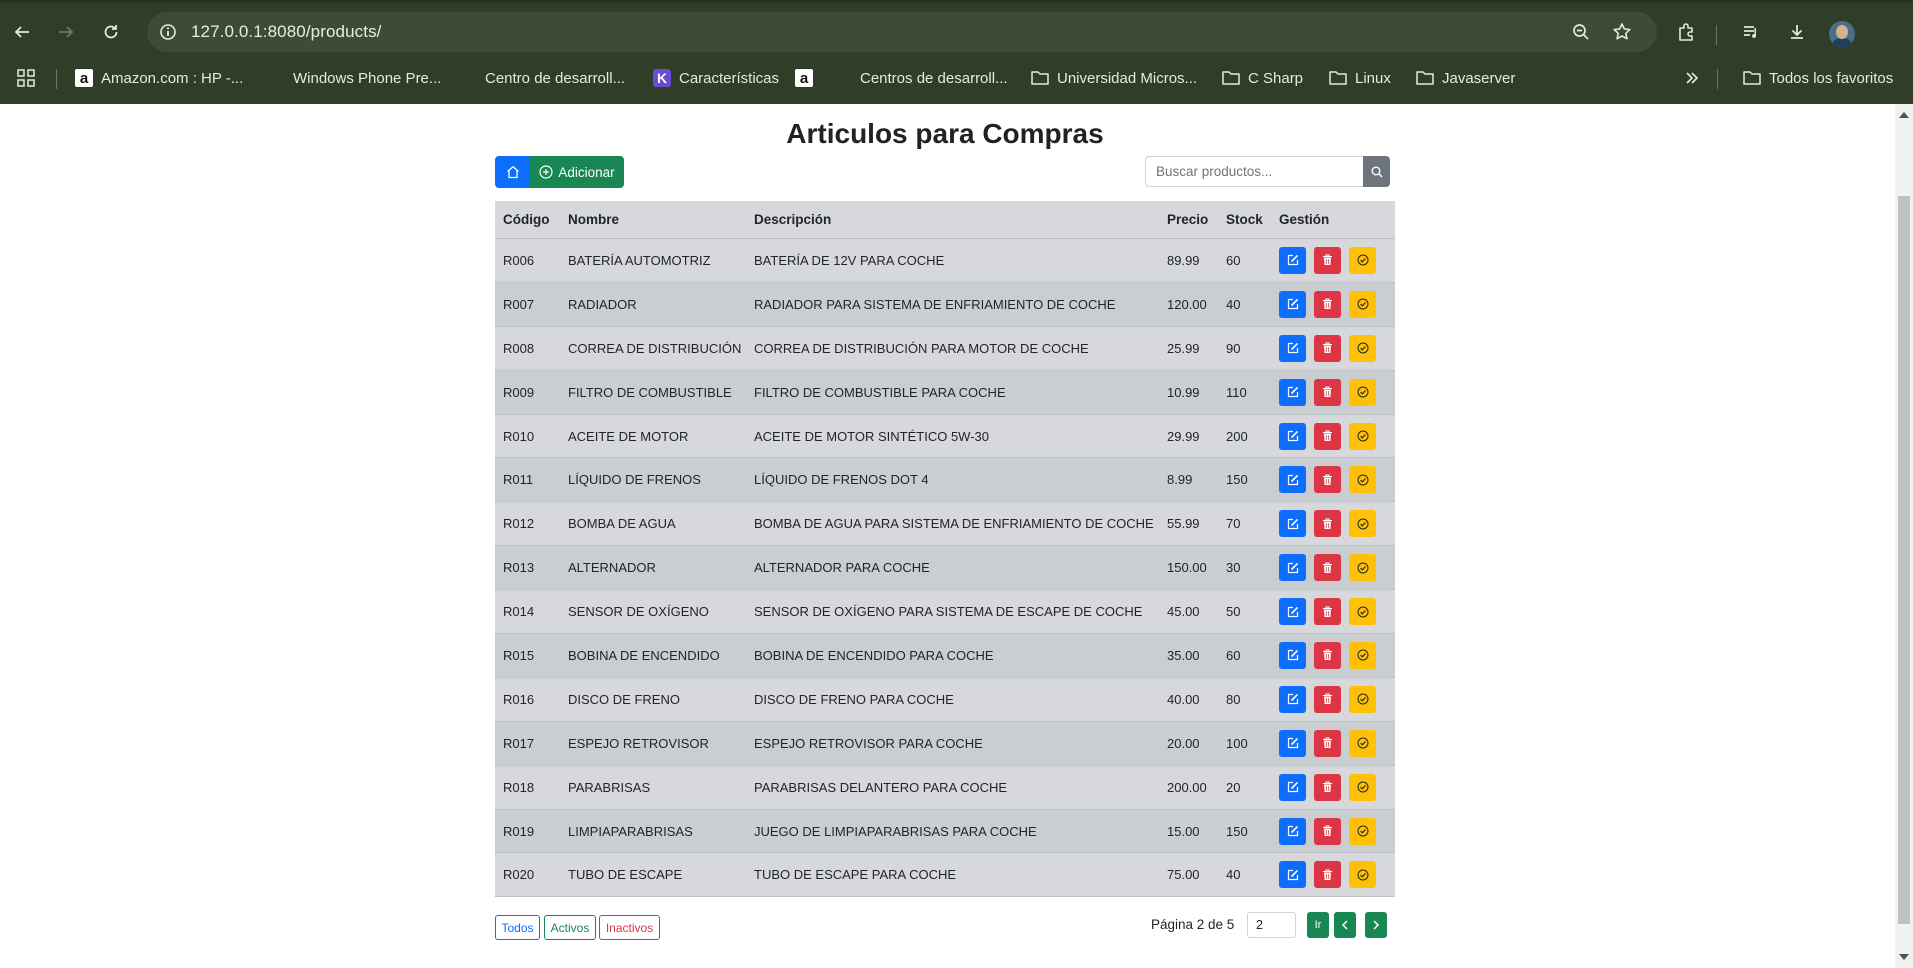 The image size is (1913, 968). What do you see at coordinates (1904, 115) in the screenshot?
I see `scroll-up-arrow-icon` at bounding box center [1904, 115].